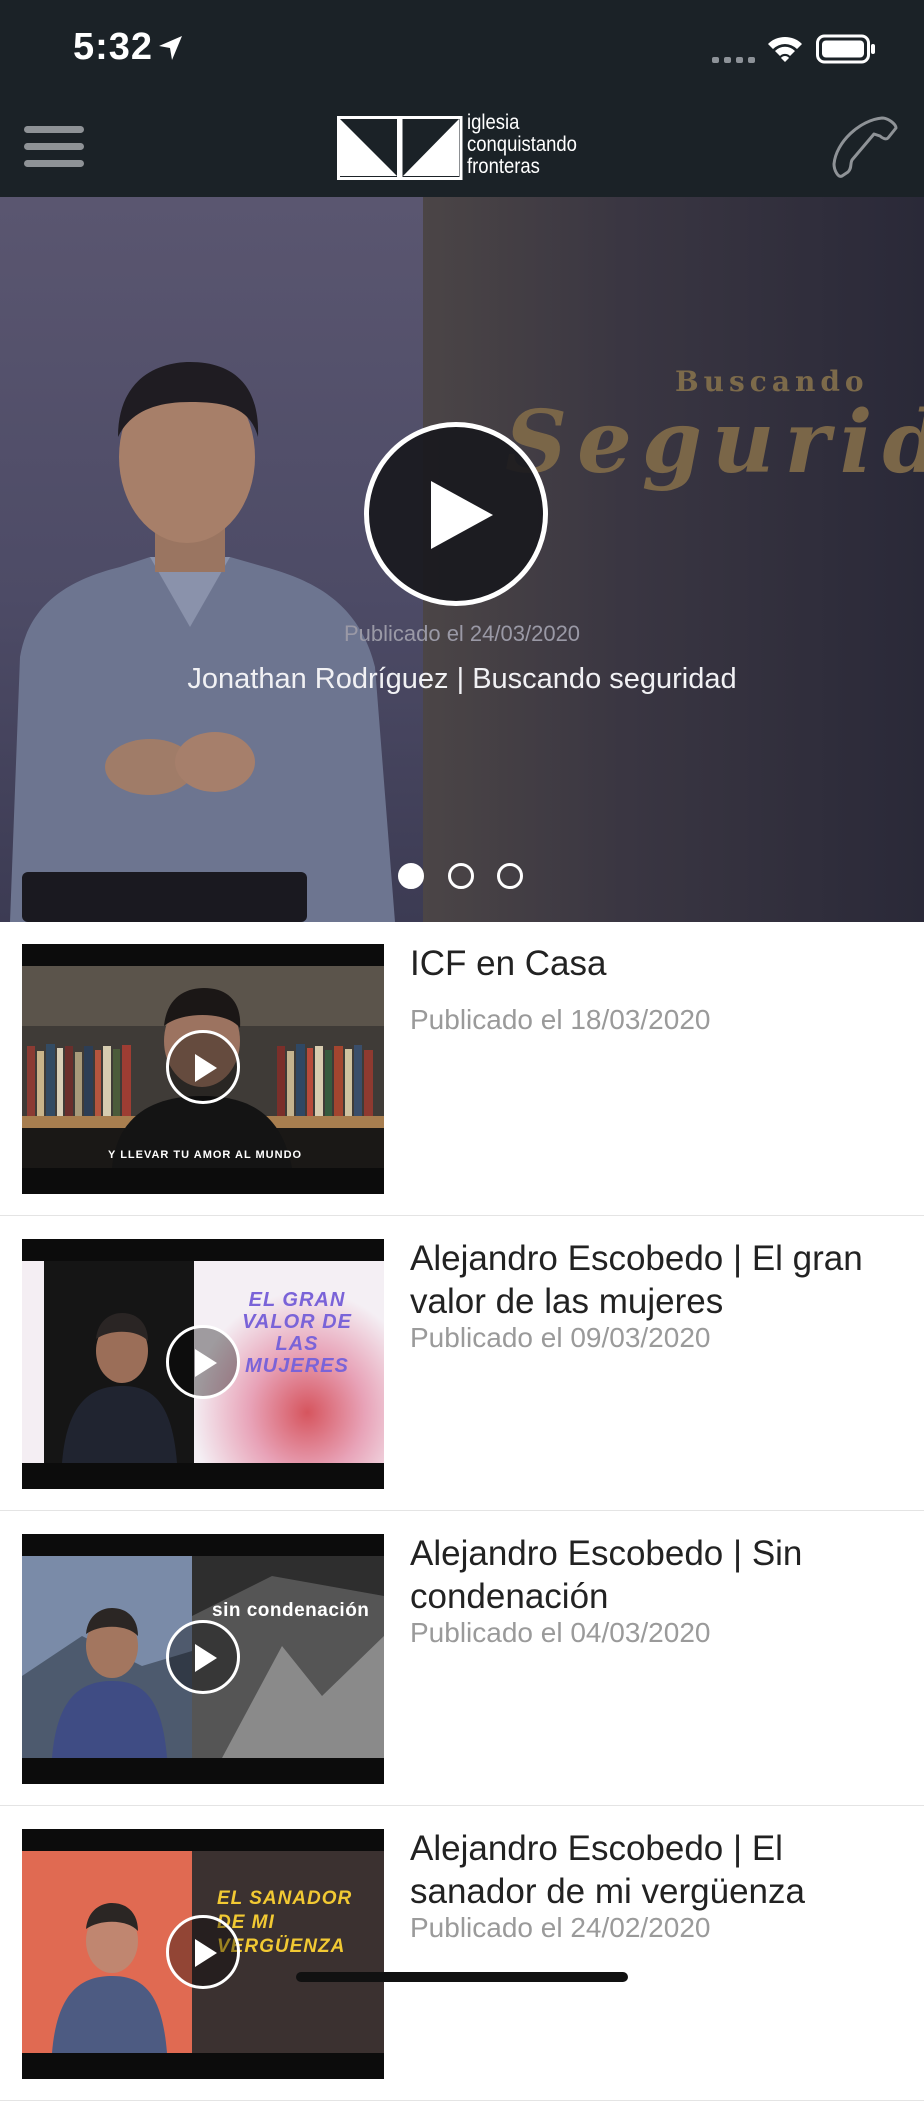  I want to click on church-logo: iglesia conquistando fronteras, so click(462, 147).